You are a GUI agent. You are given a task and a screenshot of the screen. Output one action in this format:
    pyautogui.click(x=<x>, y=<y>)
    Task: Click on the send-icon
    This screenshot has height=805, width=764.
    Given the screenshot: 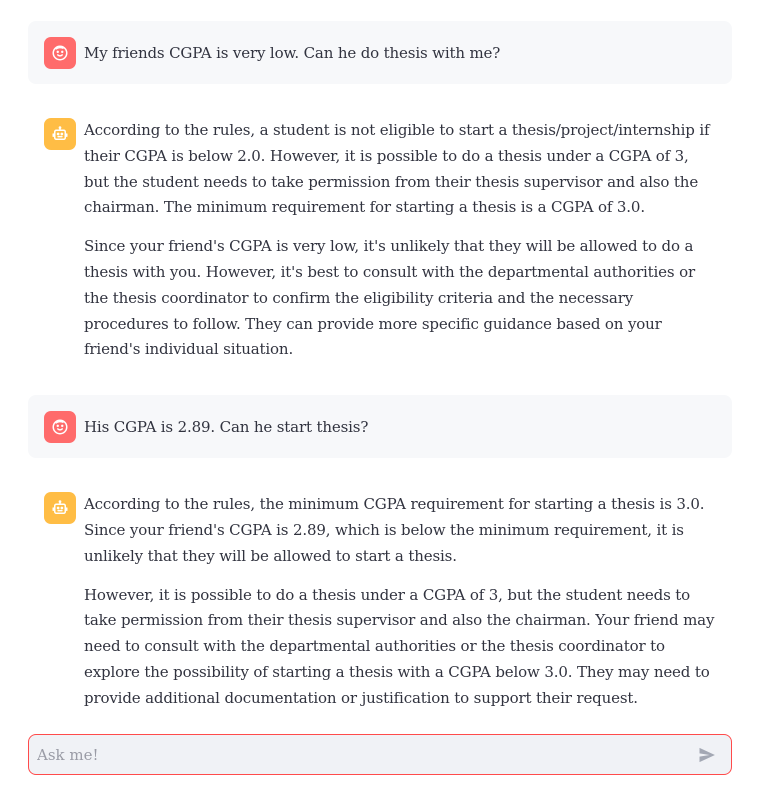 What is the action you would take?
    pyautogui.click(x=707, y=754)
    